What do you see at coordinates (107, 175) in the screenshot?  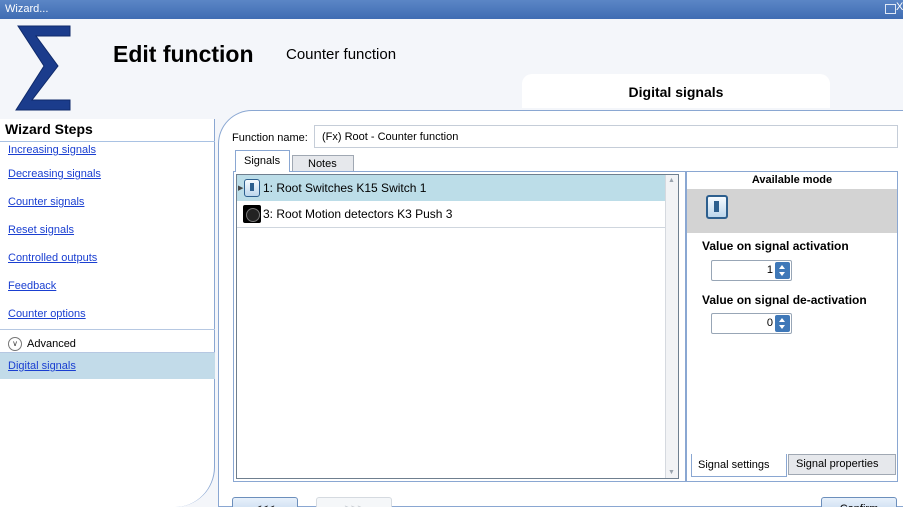 I see `step-decreasing-signals: Decreasing signals` at bounding box center [107, 175].